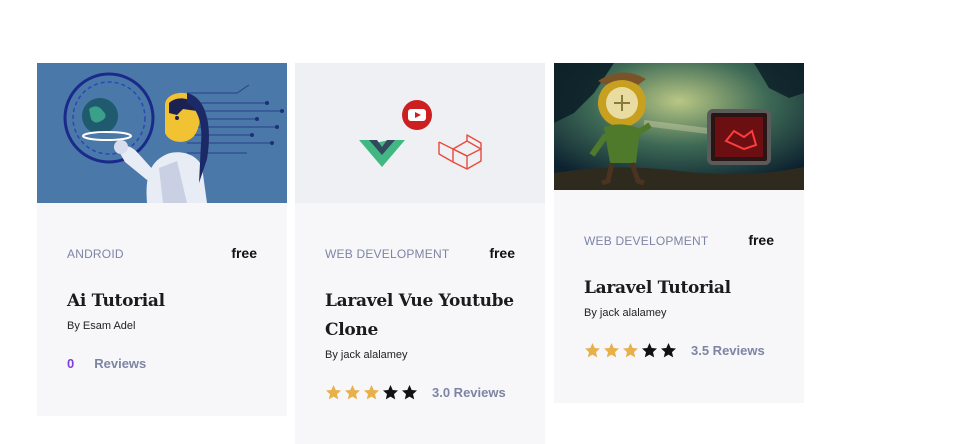 The image size is (966, 444). I want to click on course-author: By Esam Adel, so click(101, 326).